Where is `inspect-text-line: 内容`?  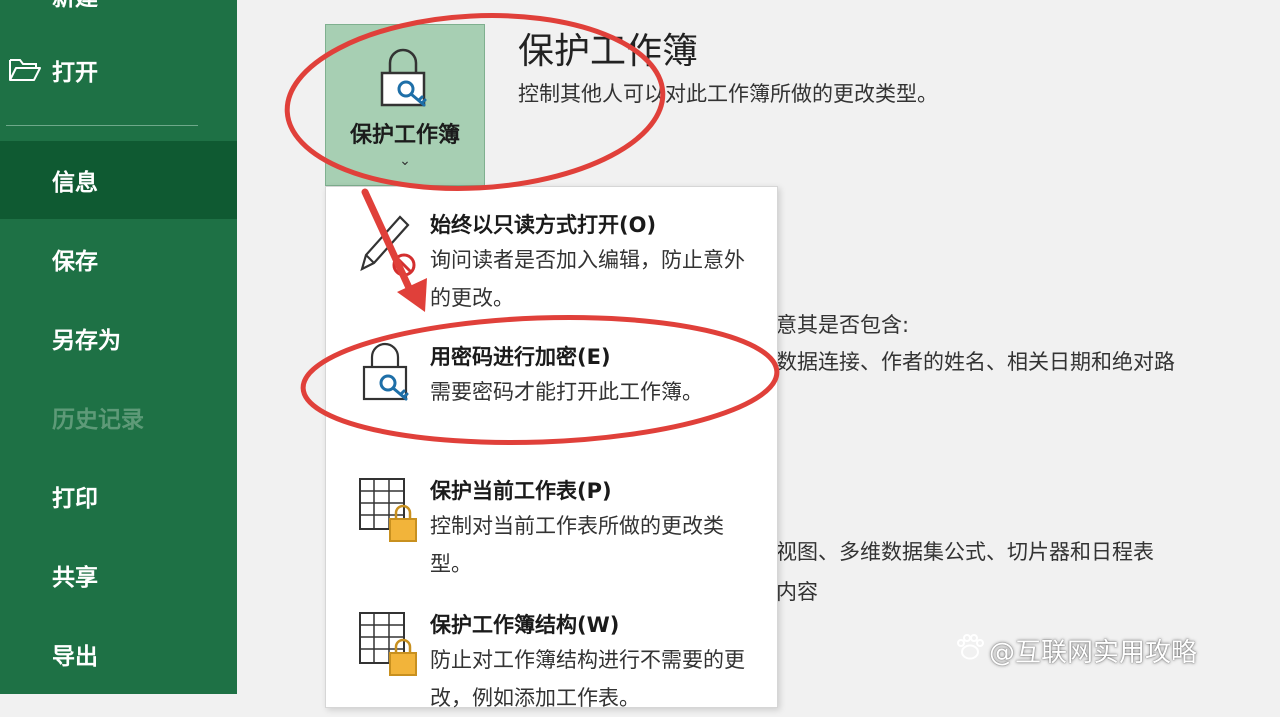
inspect-text-line: 内容 is located at coordinates (797, 592).